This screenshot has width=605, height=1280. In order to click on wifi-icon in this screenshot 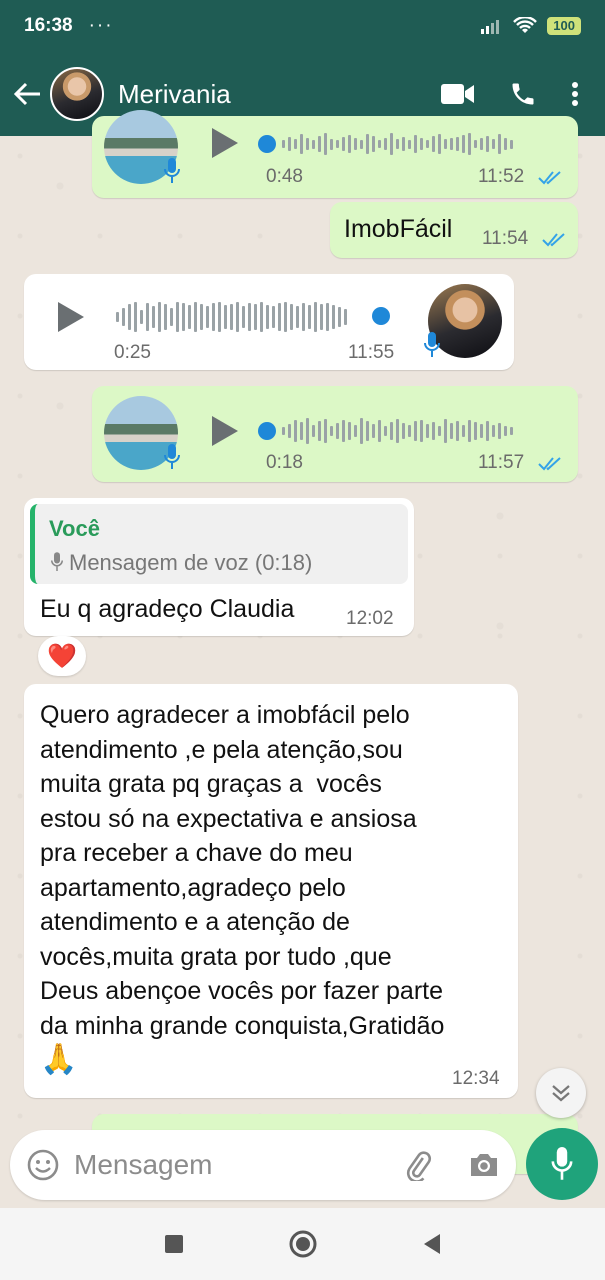, I will do `click(525, 25)`.